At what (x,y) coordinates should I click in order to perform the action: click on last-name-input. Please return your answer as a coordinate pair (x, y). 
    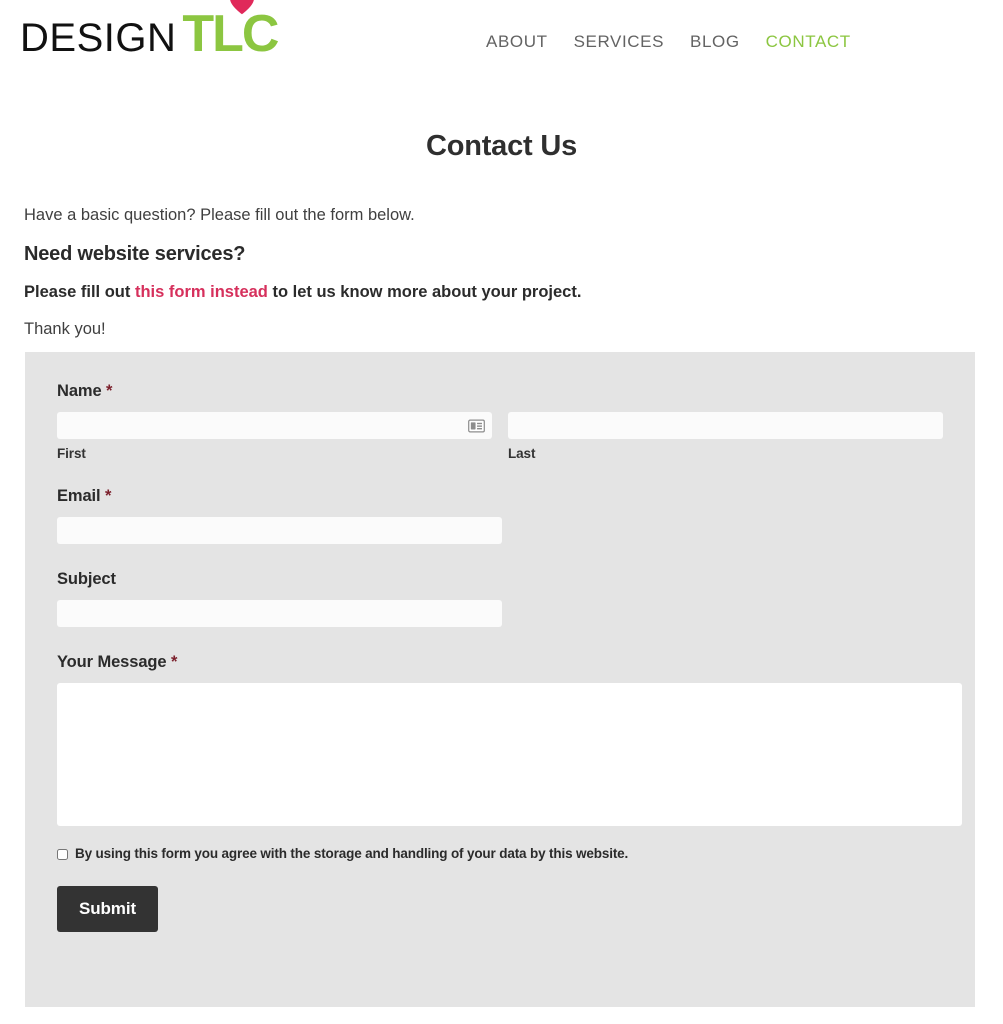
    Looking at the image, I should click on (725, 425).